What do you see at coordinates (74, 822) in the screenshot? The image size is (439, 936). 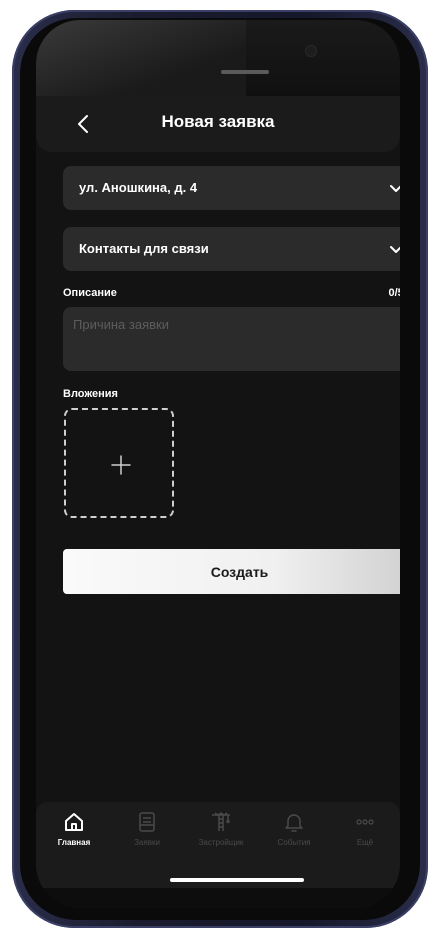 I see `home-icon` at bounding box center [74, 822].